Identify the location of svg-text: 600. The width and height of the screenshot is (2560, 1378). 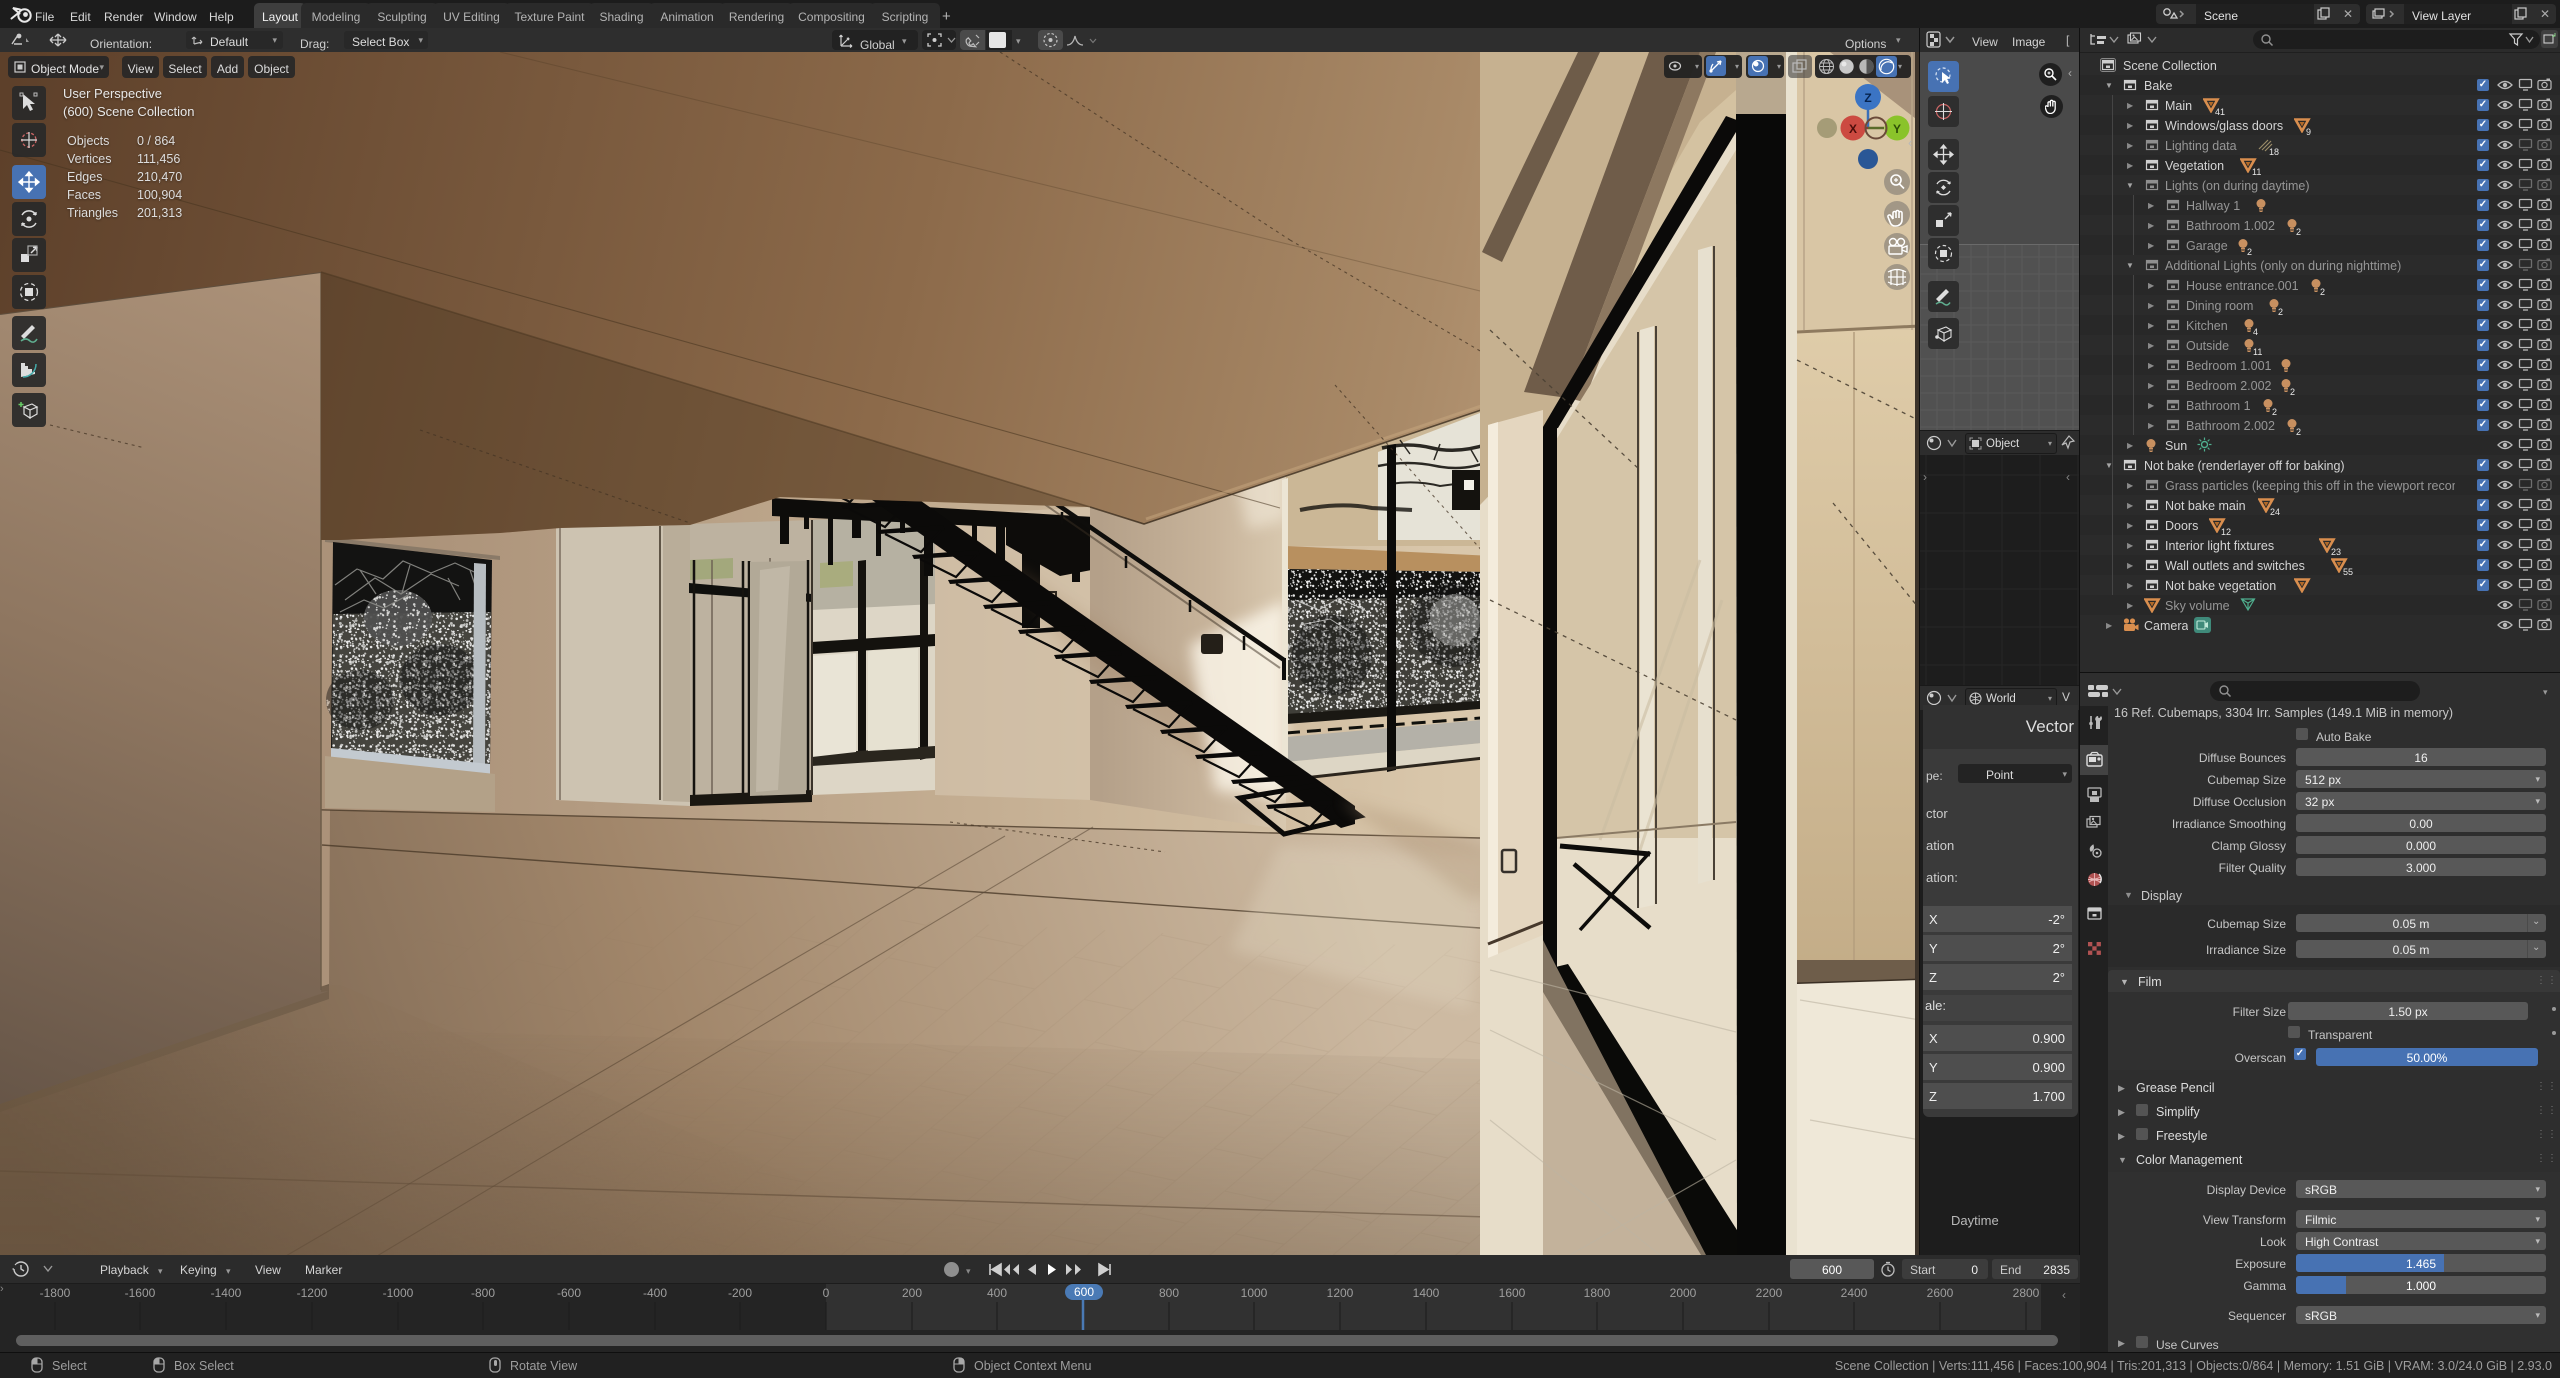
(1084, 1292).